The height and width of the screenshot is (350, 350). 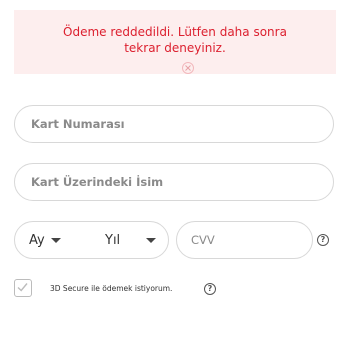 What do you see at coordinates (37, 240) in the screenshot?
I see `month-select-label: Ay` at bounding box center [37, 240].